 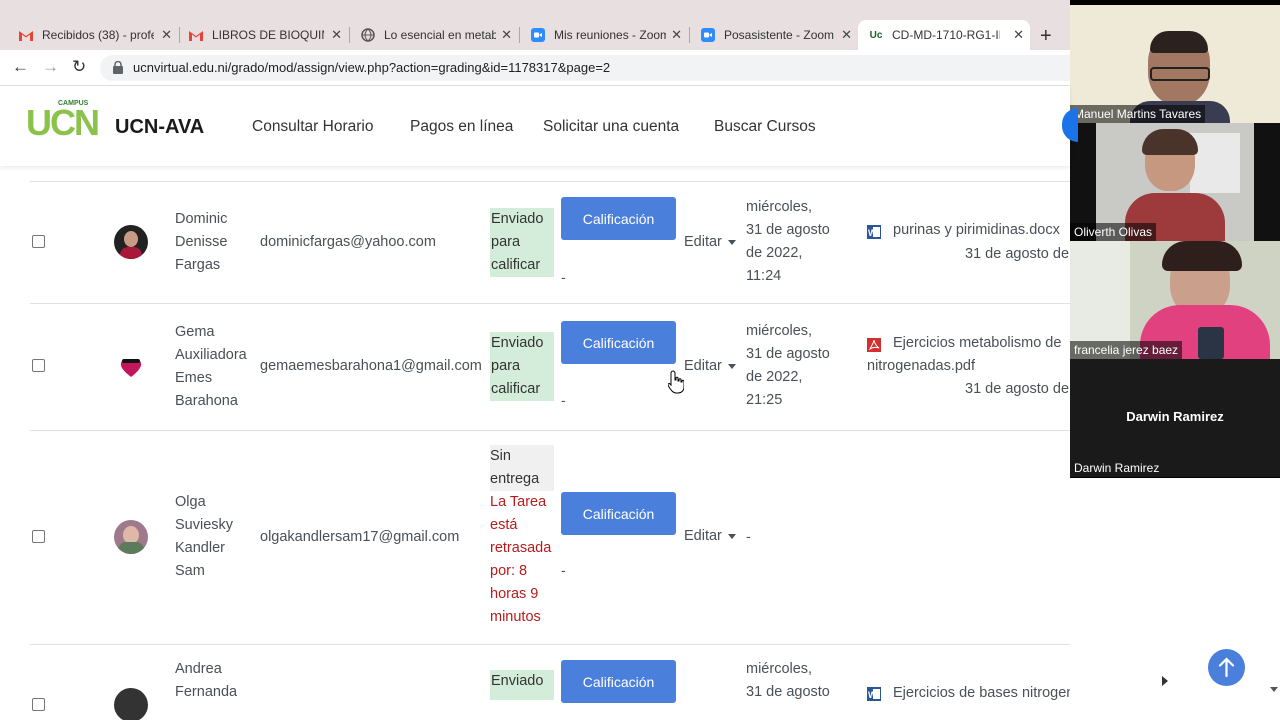 What do you see at coordinates (20, 67) in the screenshot?
I see `back-arrow-icon: ←` at bounding box center [20, 67].